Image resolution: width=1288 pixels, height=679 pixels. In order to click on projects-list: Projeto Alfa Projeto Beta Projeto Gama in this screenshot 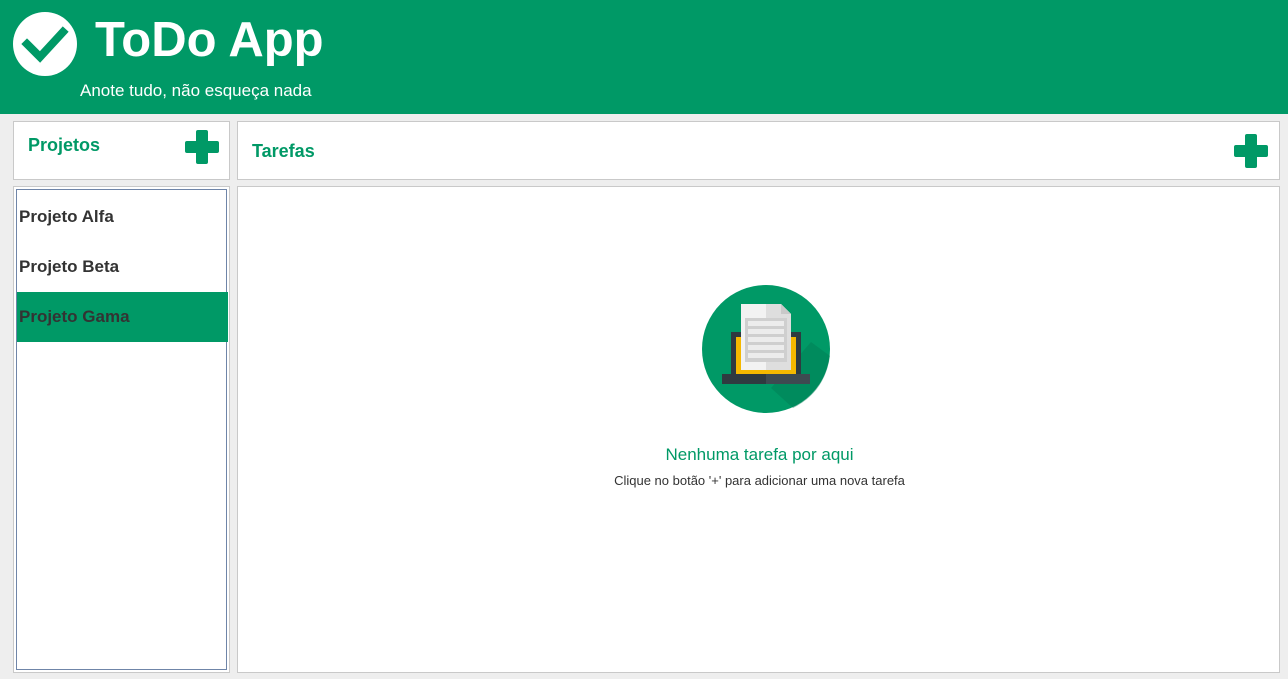, I will do `click(121, 429)`.